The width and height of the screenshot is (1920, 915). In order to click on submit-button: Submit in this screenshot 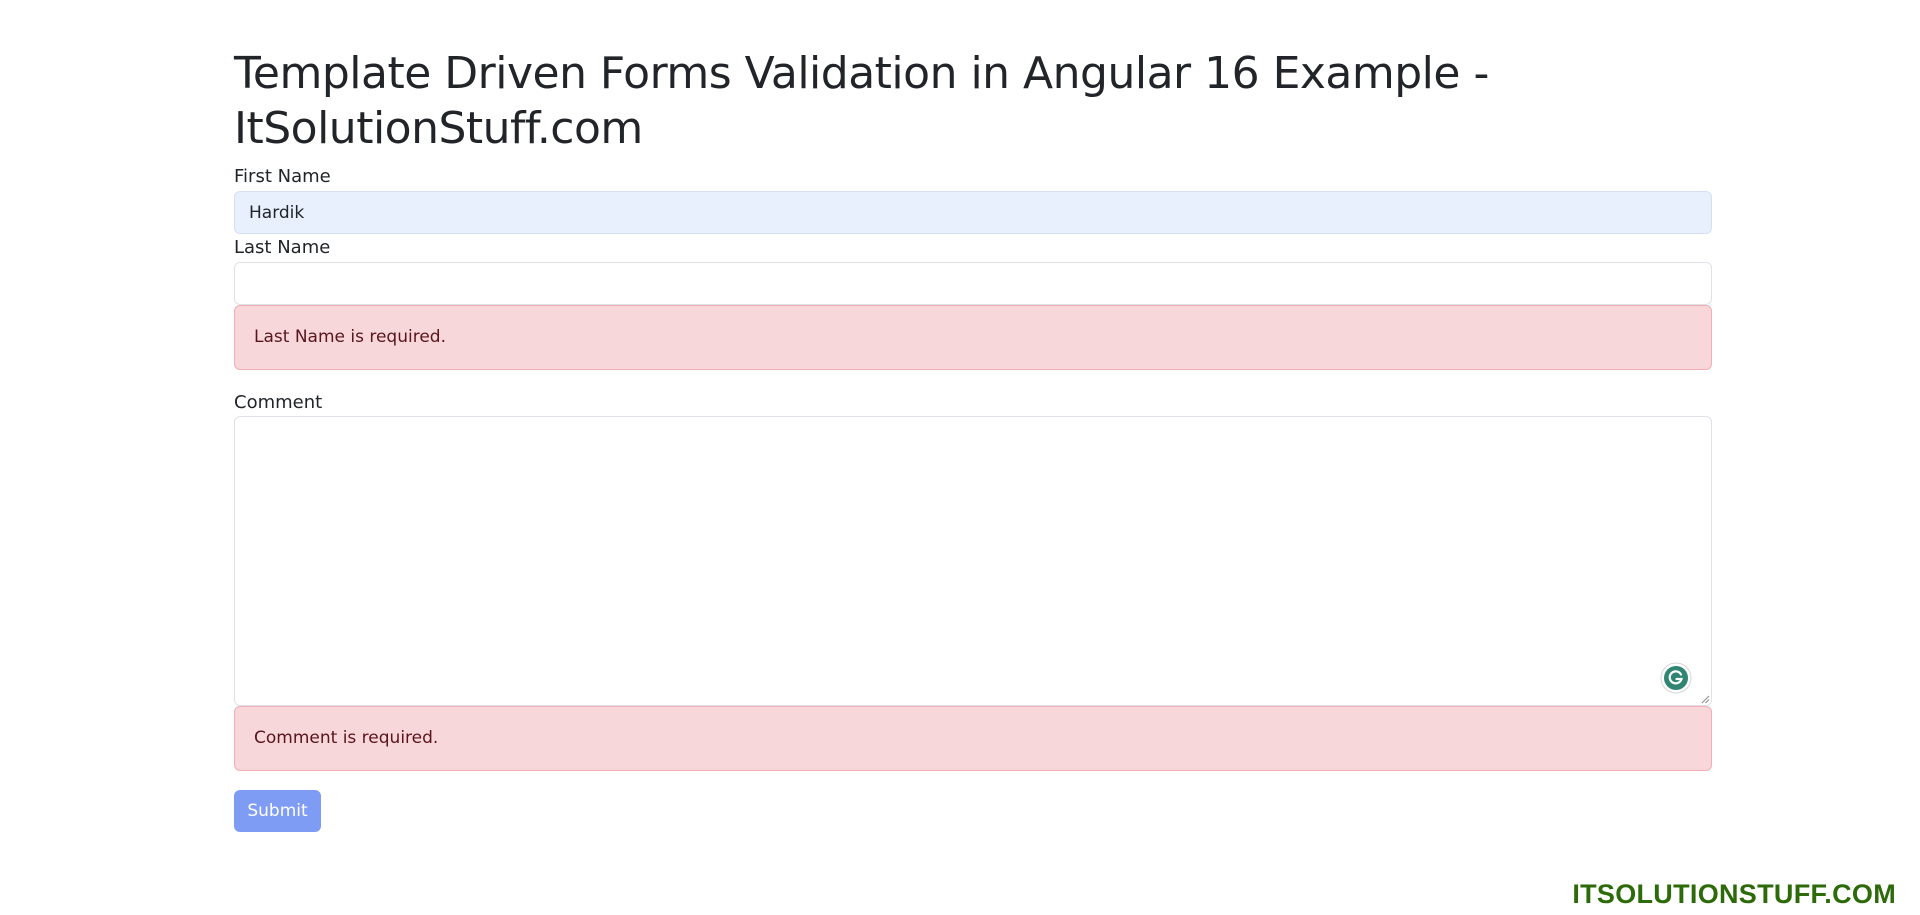, I will do `click(277, 811)`.